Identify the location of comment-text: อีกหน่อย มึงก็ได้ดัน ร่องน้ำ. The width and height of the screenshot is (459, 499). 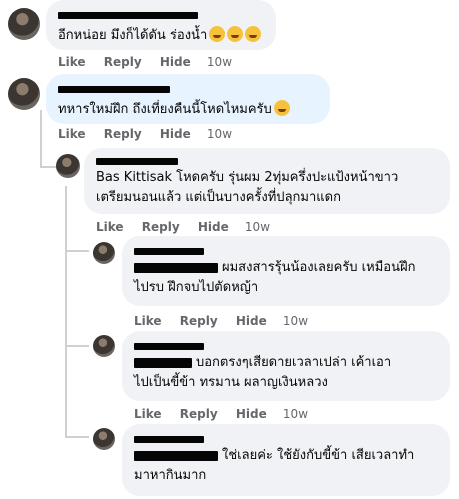
(133, 35).